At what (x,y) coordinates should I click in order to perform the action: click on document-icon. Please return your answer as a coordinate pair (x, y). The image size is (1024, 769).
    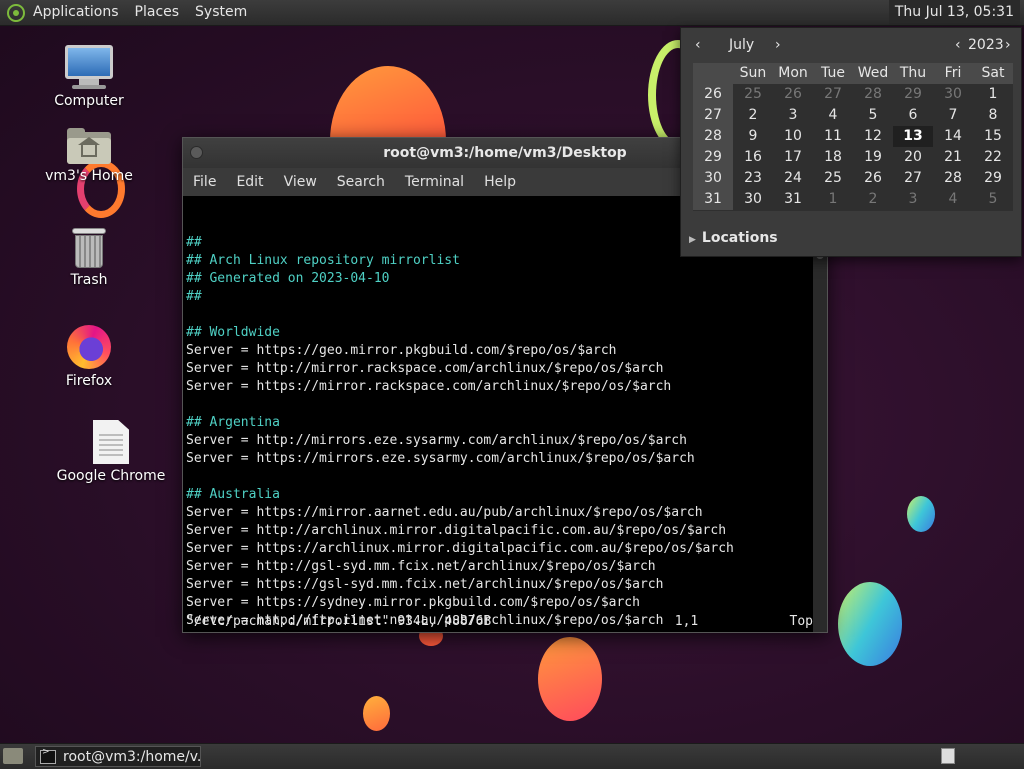
    Looking at the image, I should click on (111, 442).